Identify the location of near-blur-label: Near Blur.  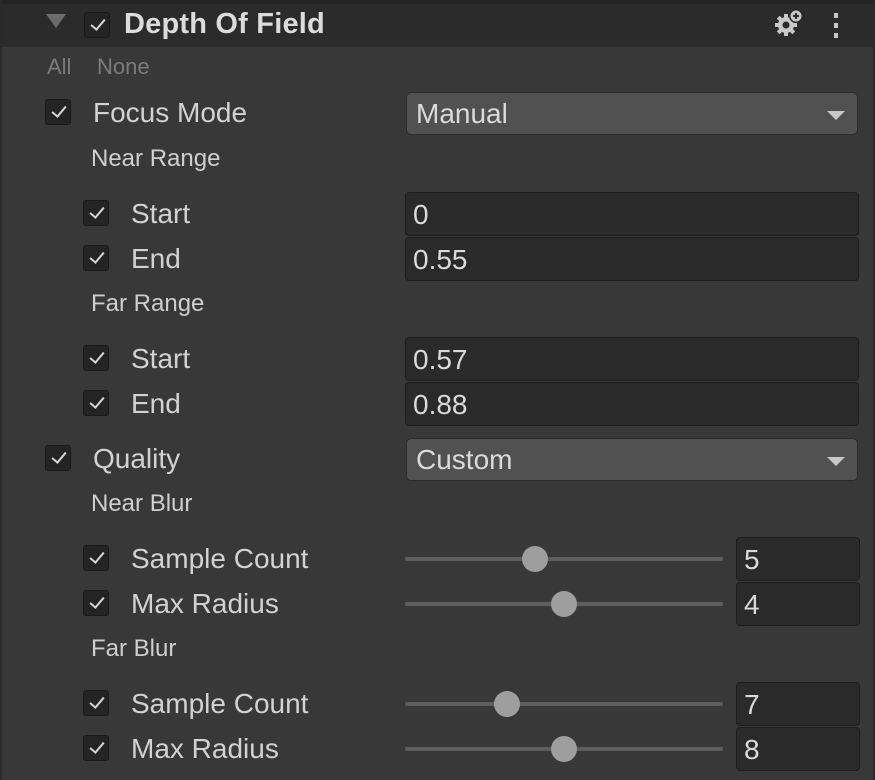
(142, 503).